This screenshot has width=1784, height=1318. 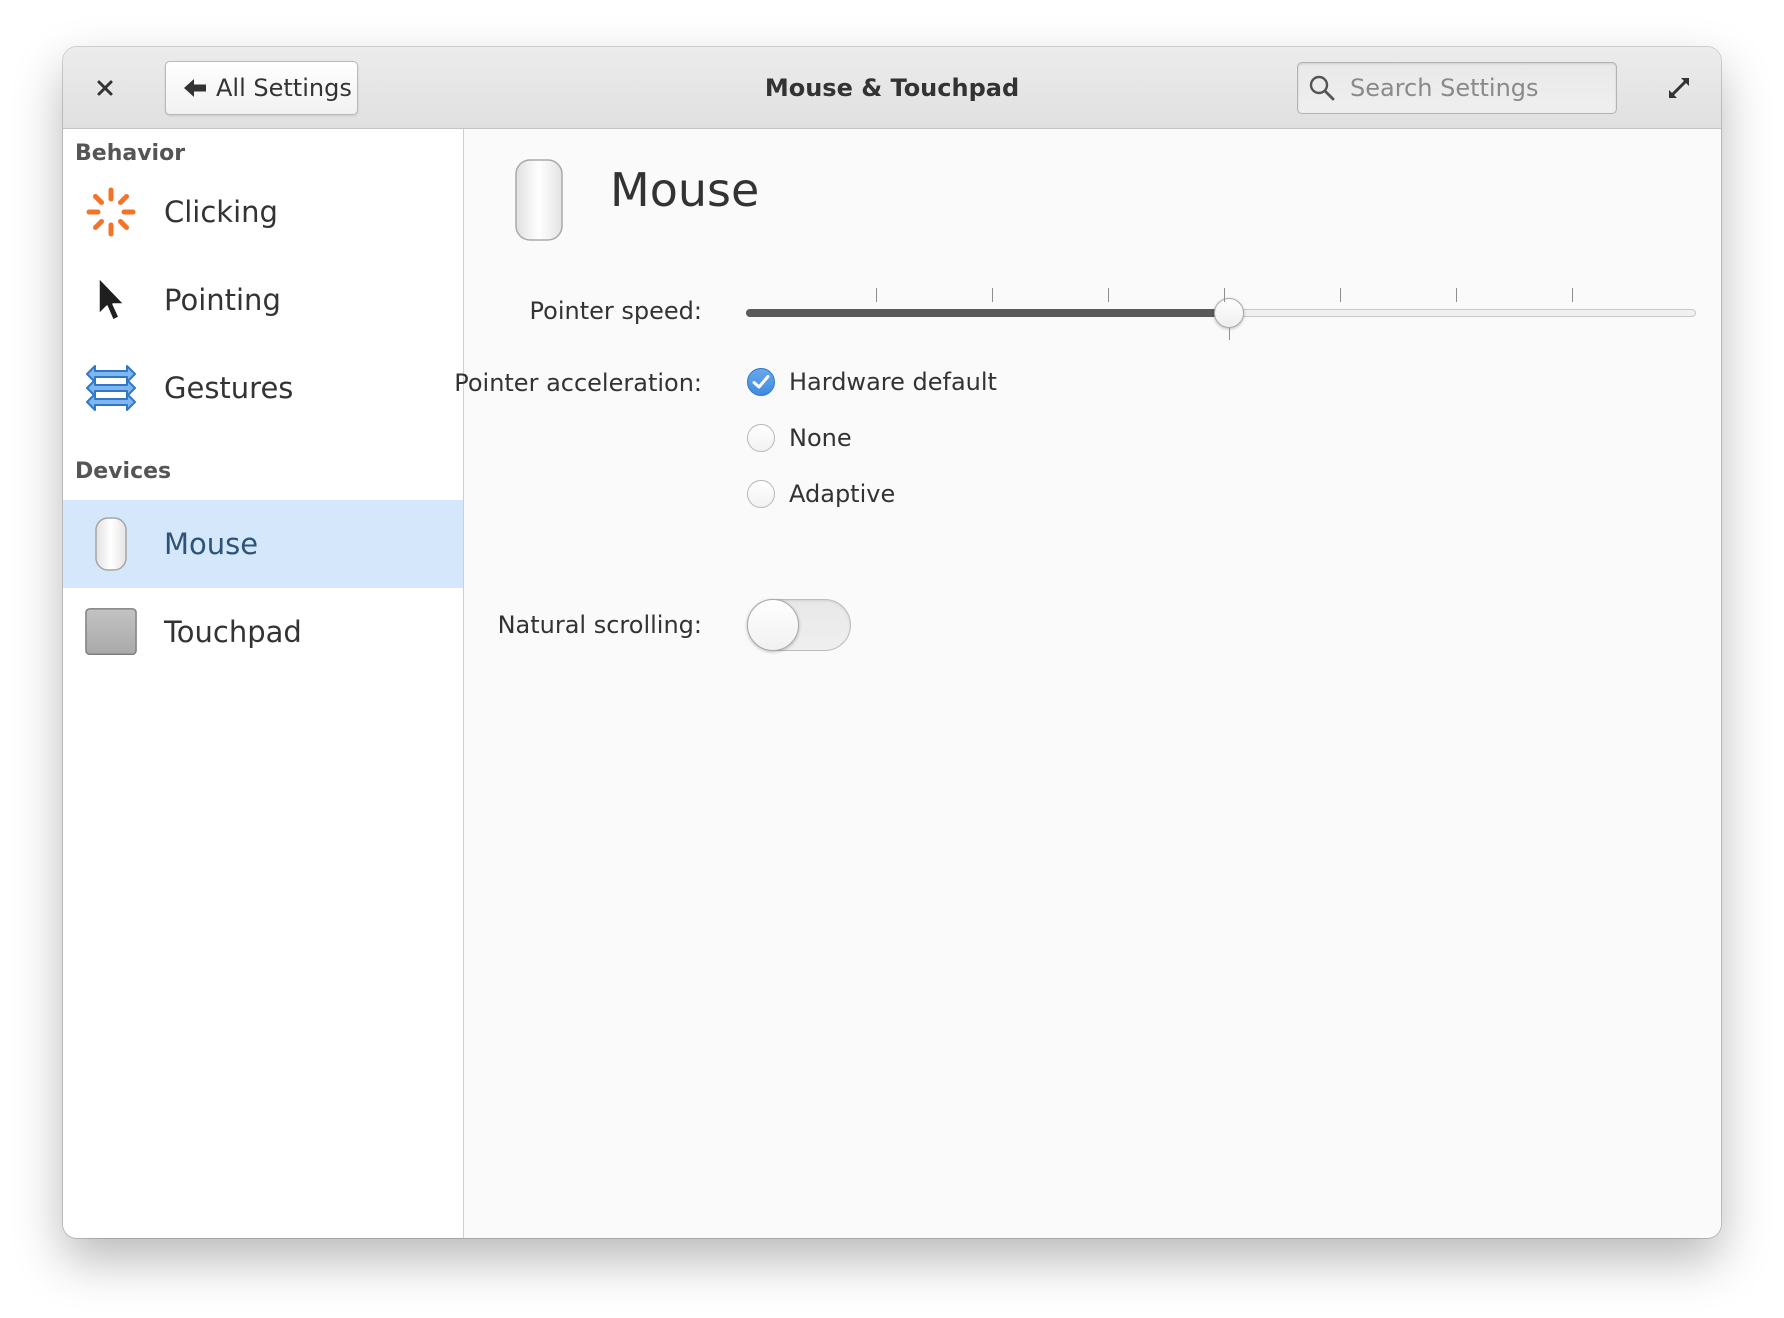 What do you see at coordinates (987, 313) in the screenshot?
I see `slider-fill` at bounding box center [987, 313].